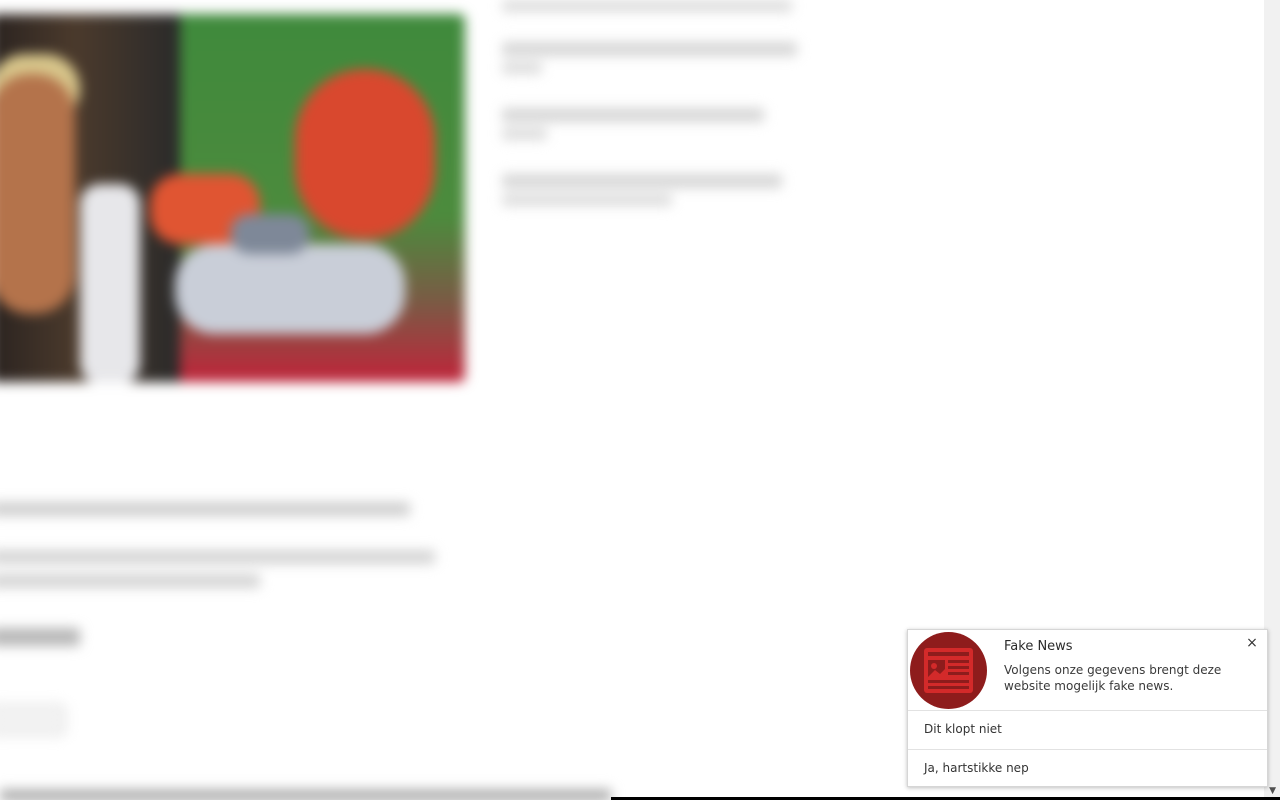 This screenshot has height=800, width=1280. Describe the element at coordinates (1087, 768) in the screenshot. I see `action-button-confirm-fake: Ja, hartstikke nep` at that location.